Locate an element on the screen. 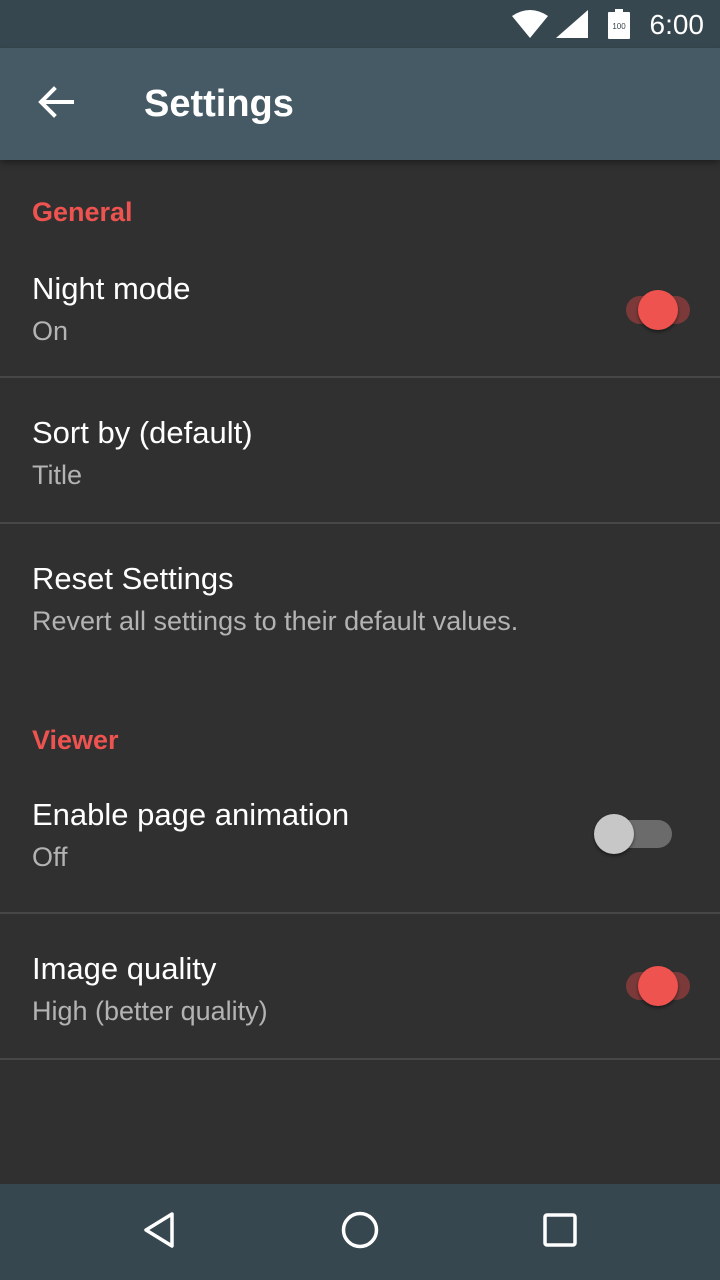 This screenshot has height=1280, width=720. home-circle-icon is located at coordinates (360, 1232).